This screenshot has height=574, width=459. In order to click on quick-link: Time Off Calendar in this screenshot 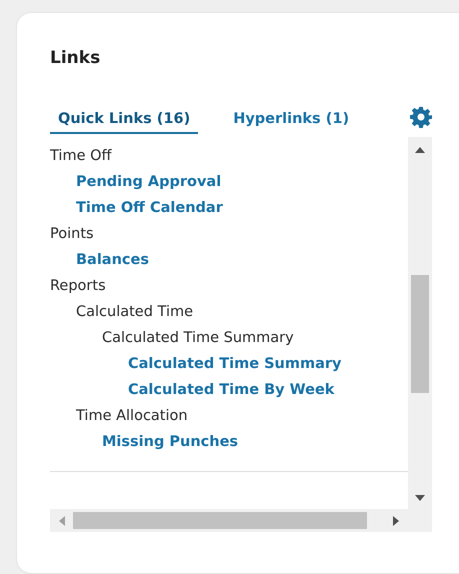, I will do `click(229, 208)`.